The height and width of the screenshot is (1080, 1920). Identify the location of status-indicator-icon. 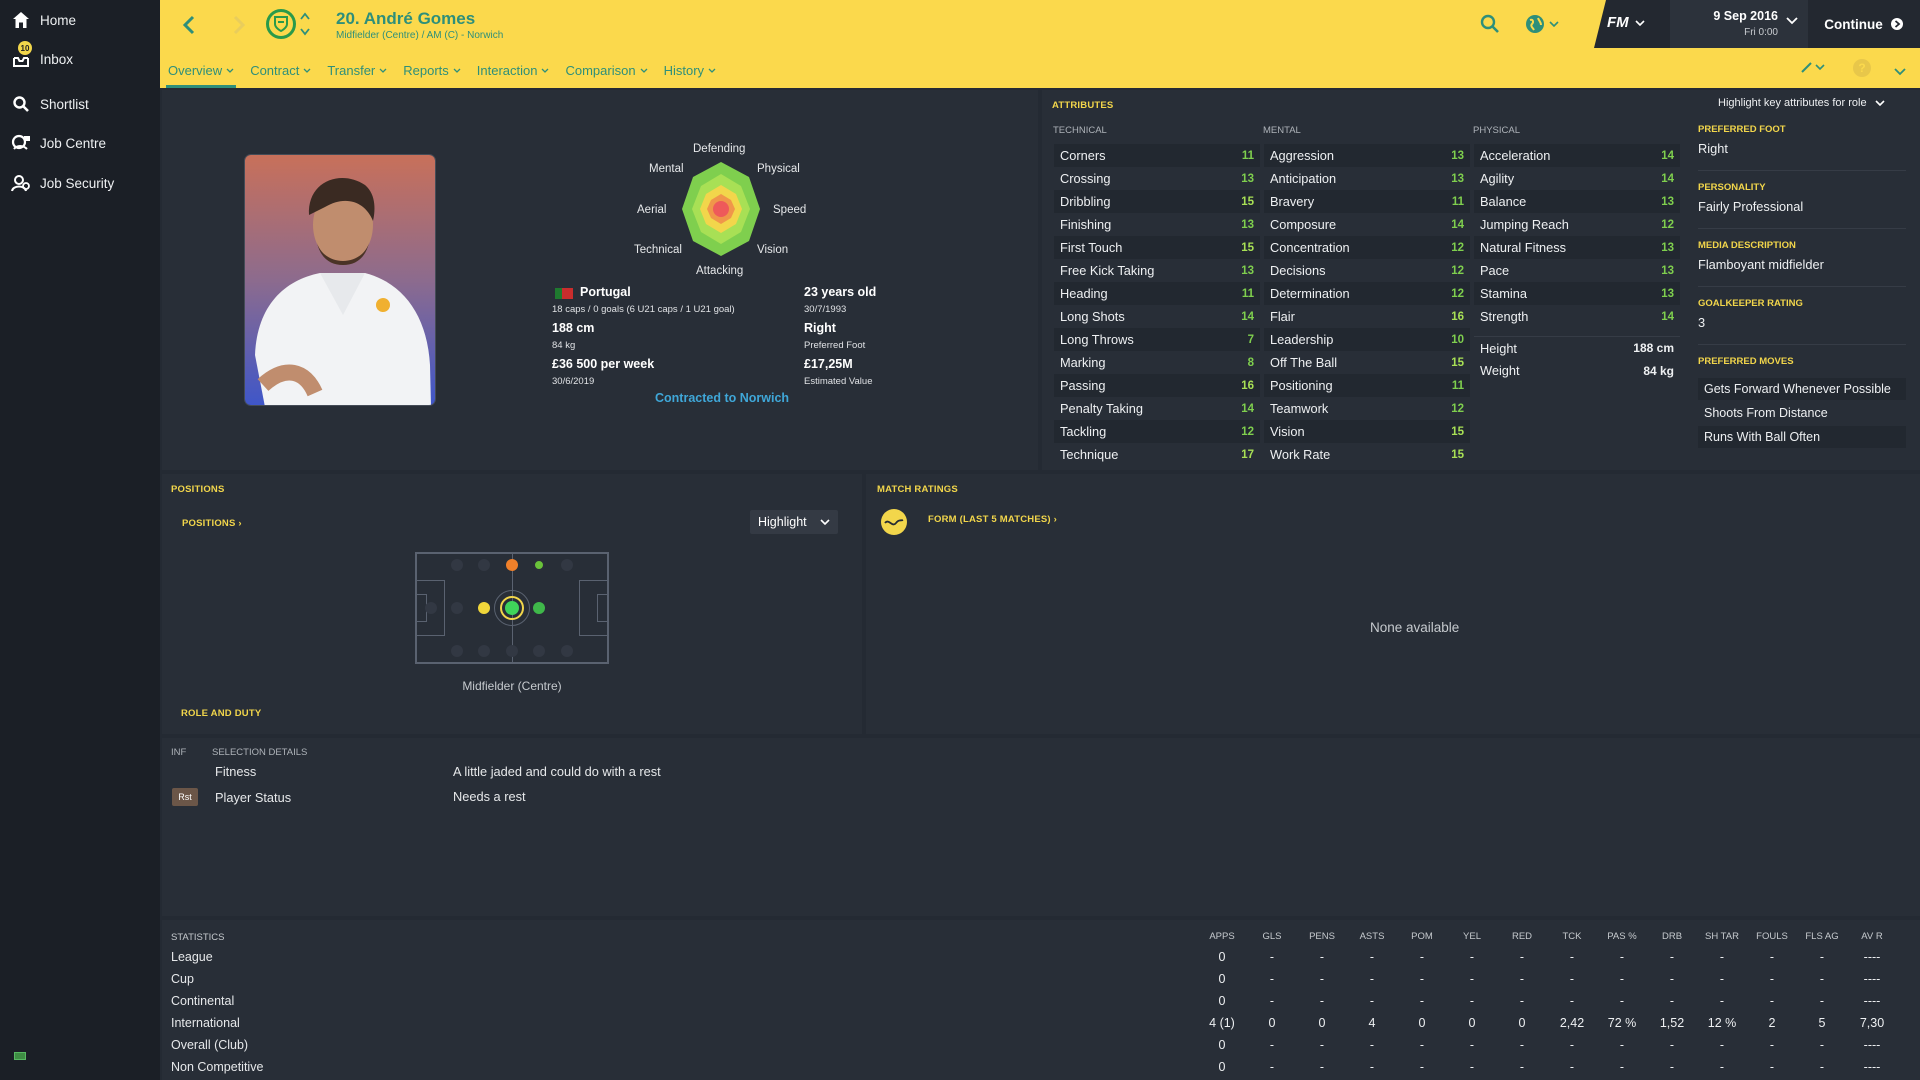
(20, 1056).